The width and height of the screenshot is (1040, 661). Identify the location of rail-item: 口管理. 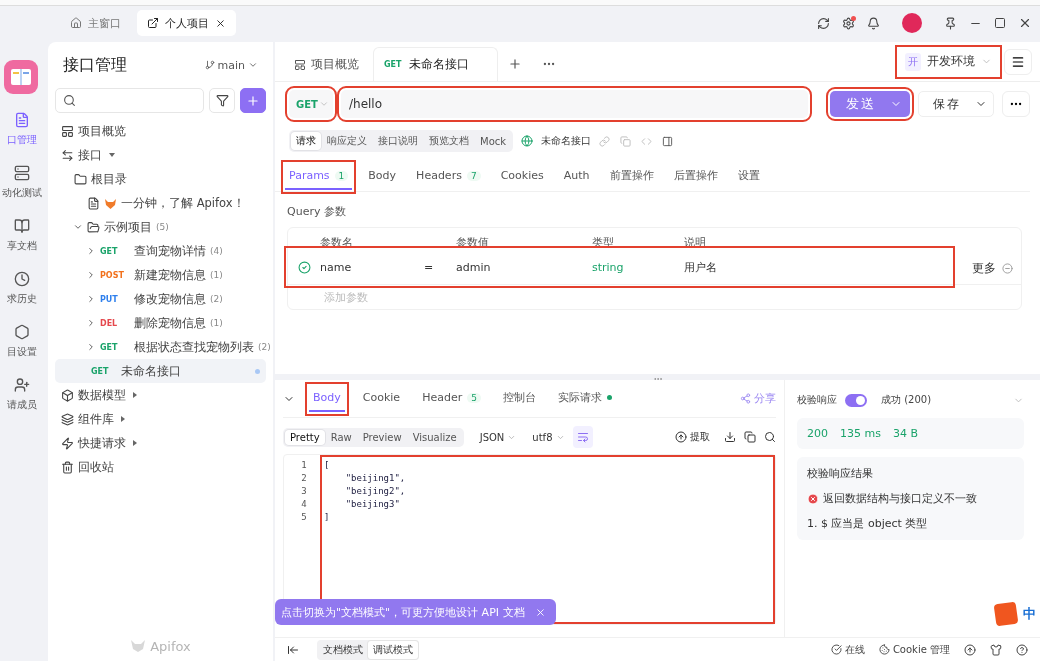
(22, 129).